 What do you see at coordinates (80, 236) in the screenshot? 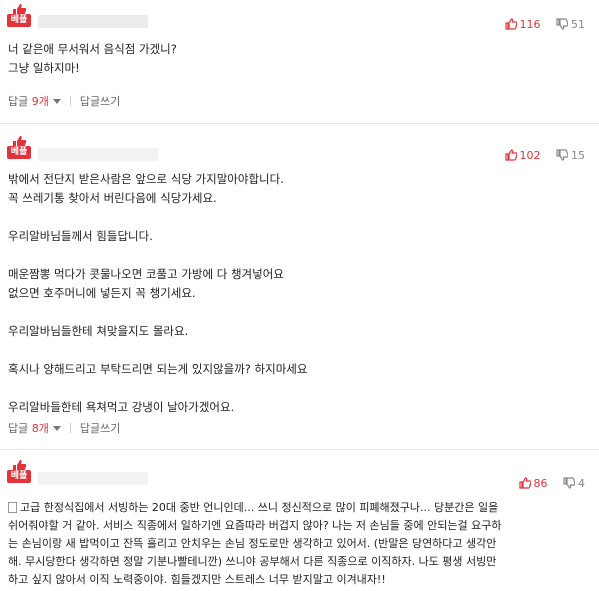
I see `comment-line: 우리알바님들께서 힘들답니다.` at bounding box center [80, 236].